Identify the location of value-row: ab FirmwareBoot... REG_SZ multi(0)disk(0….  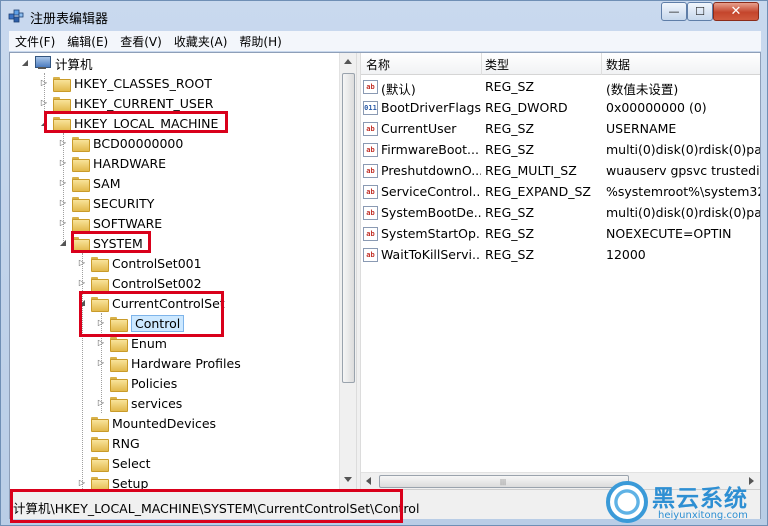
(560, 150).